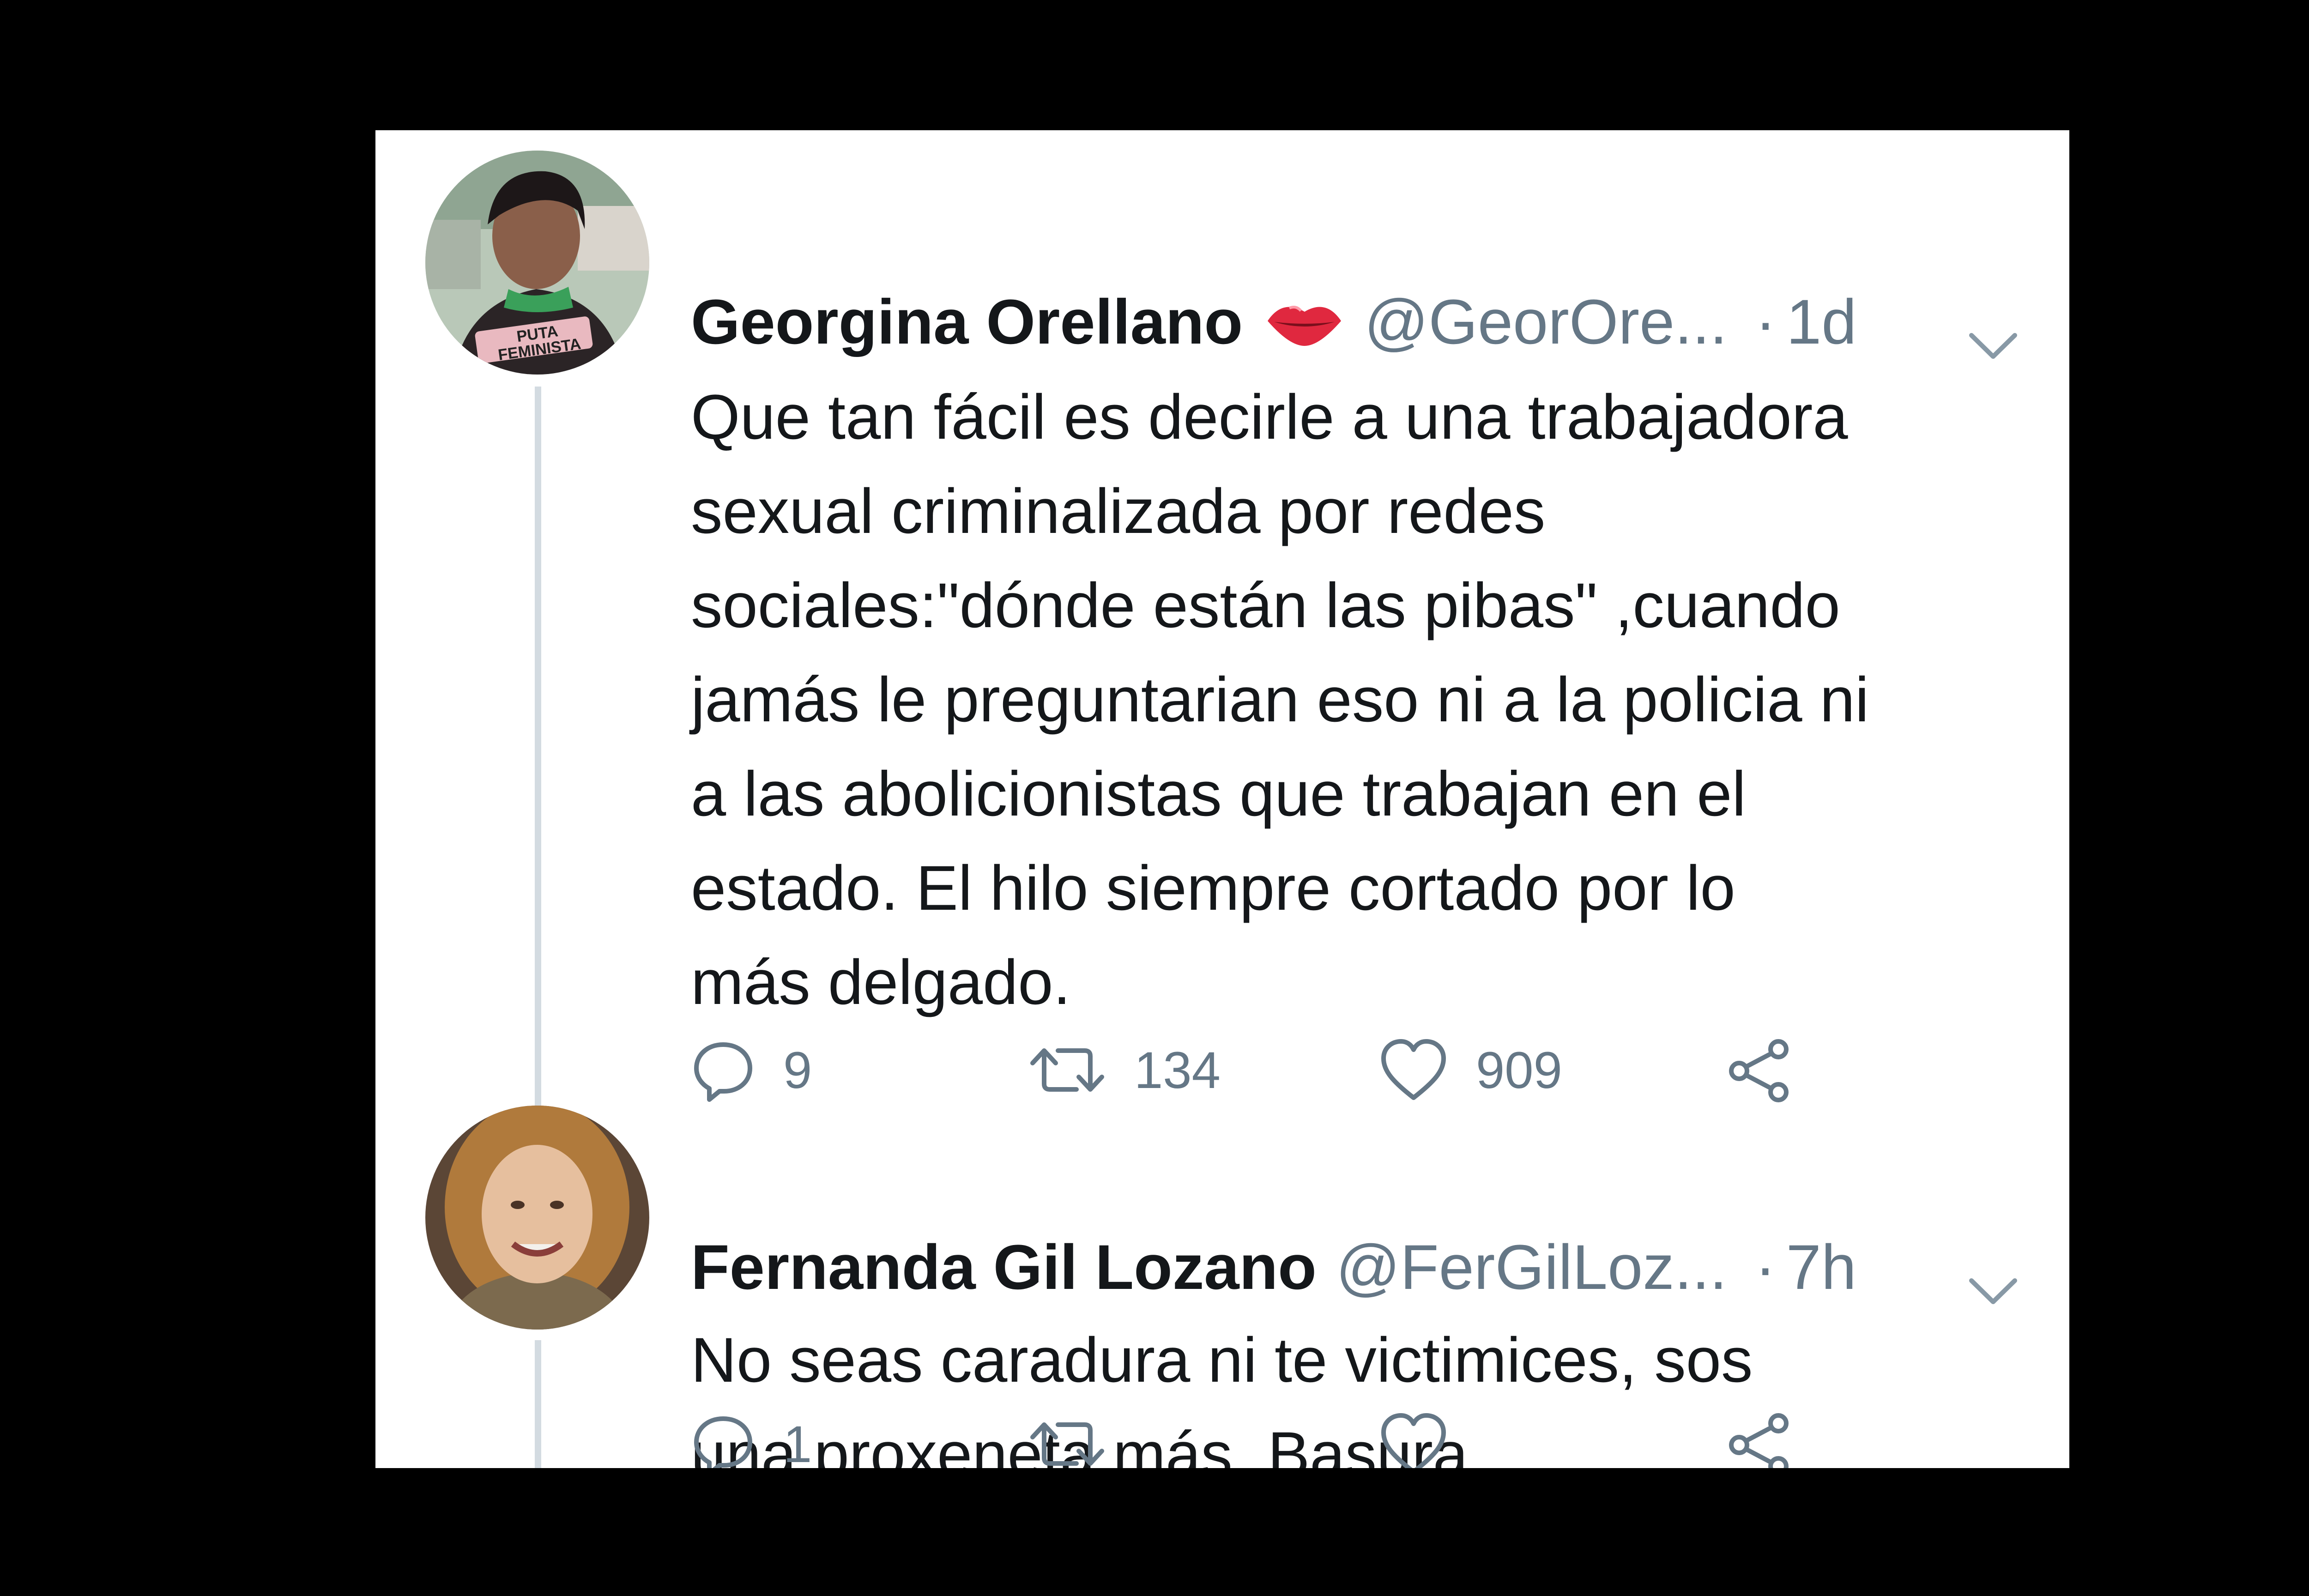 The width and height of the screenshot is (2309, 1596). I want to click on timestamp: 7h, so click(1821, 1267).